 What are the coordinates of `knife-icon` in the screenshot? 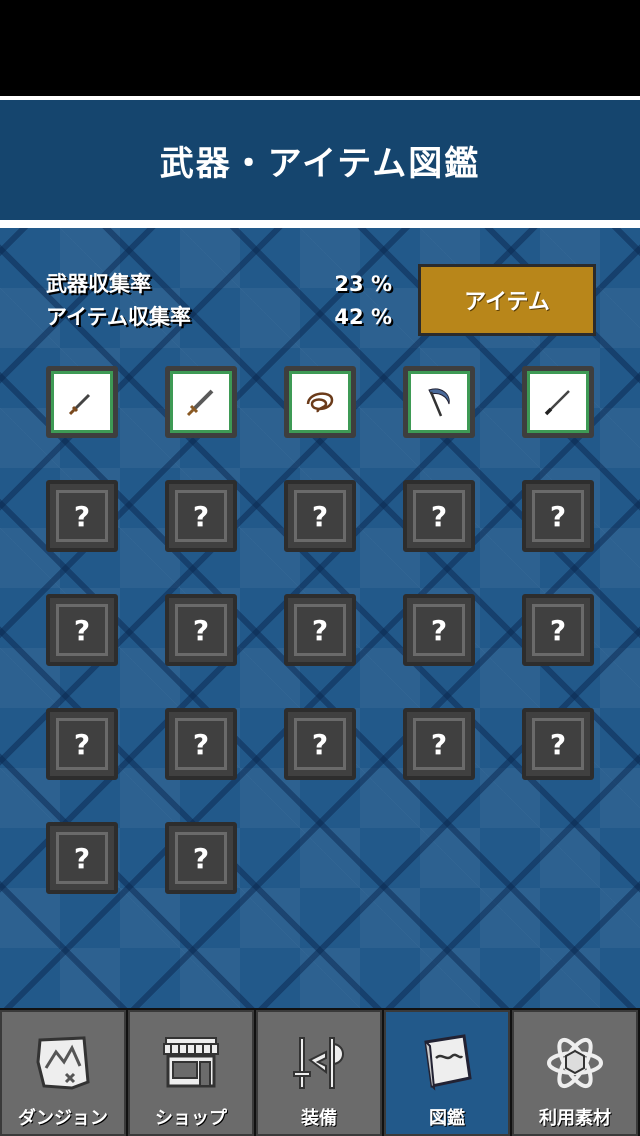 It's located at (557, 403).